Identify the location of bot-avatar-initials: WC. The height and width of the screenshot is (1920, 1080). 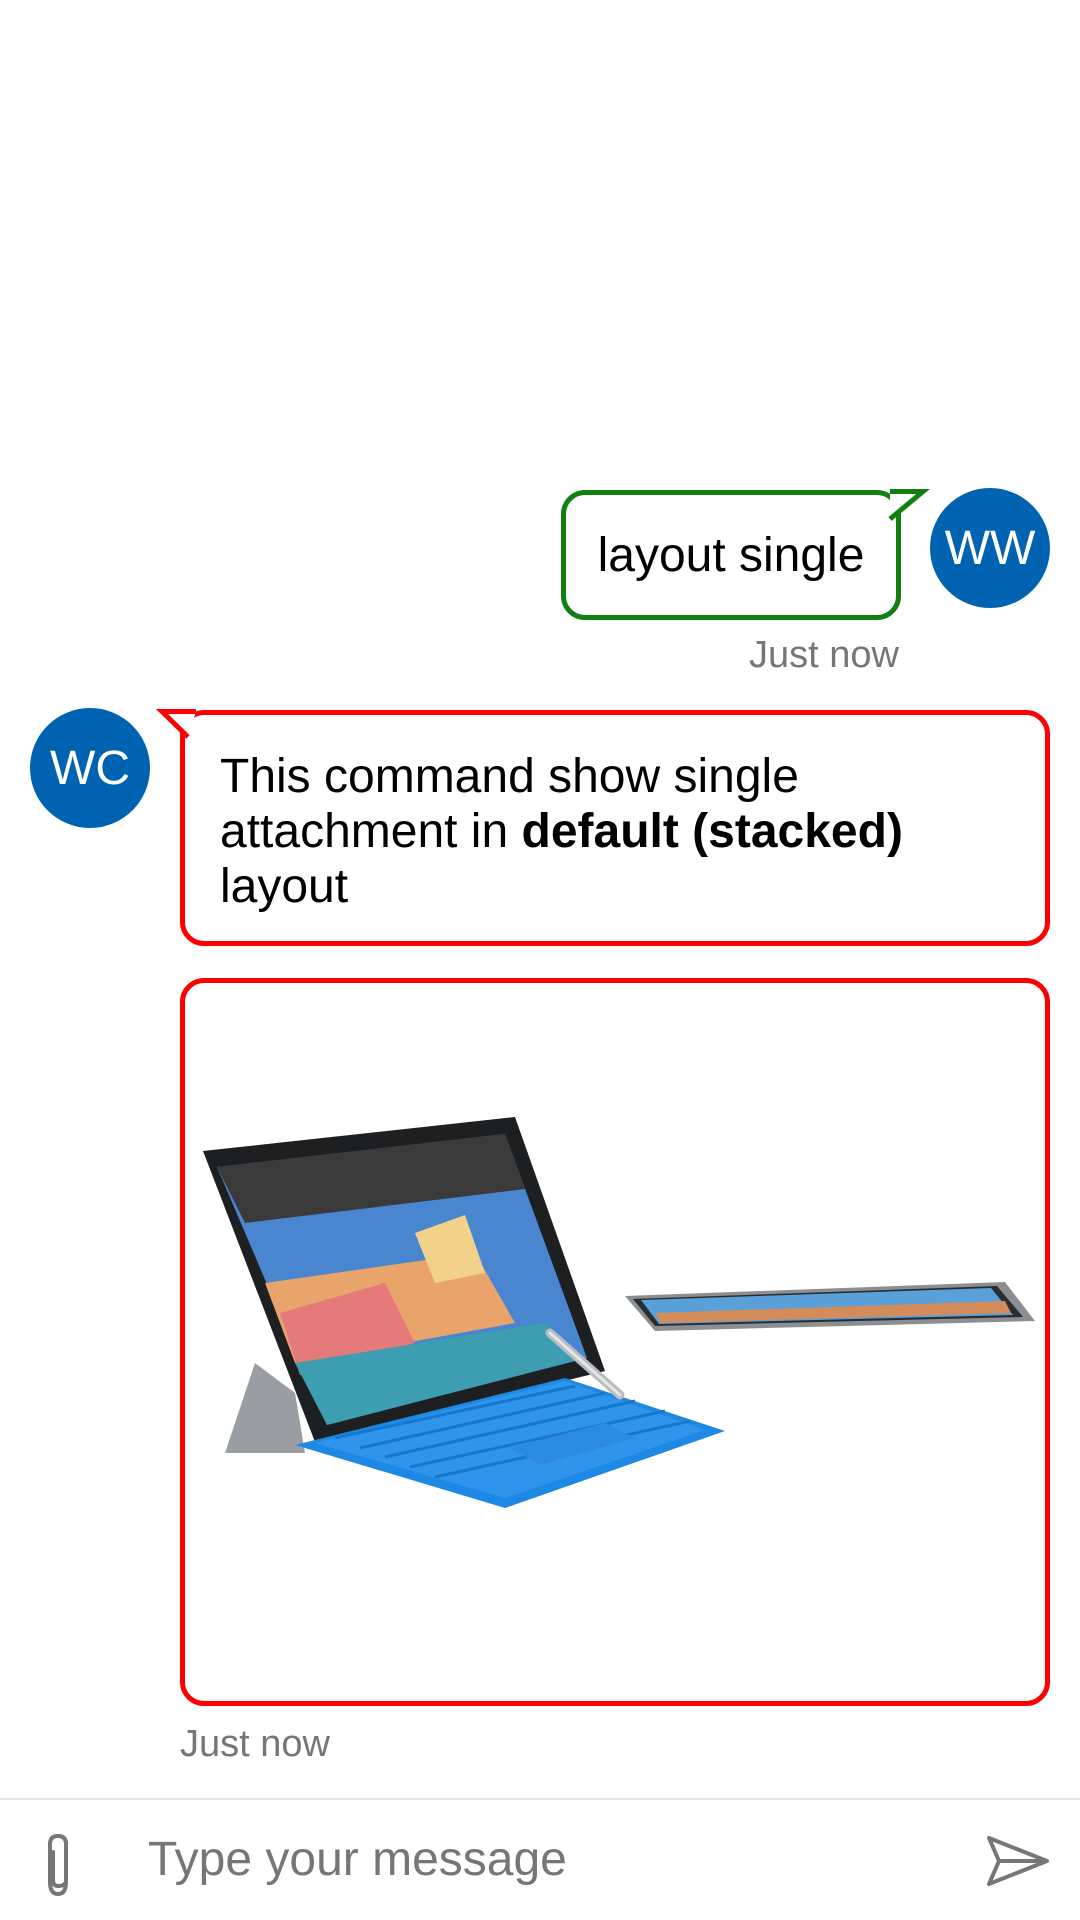
(90, 768).